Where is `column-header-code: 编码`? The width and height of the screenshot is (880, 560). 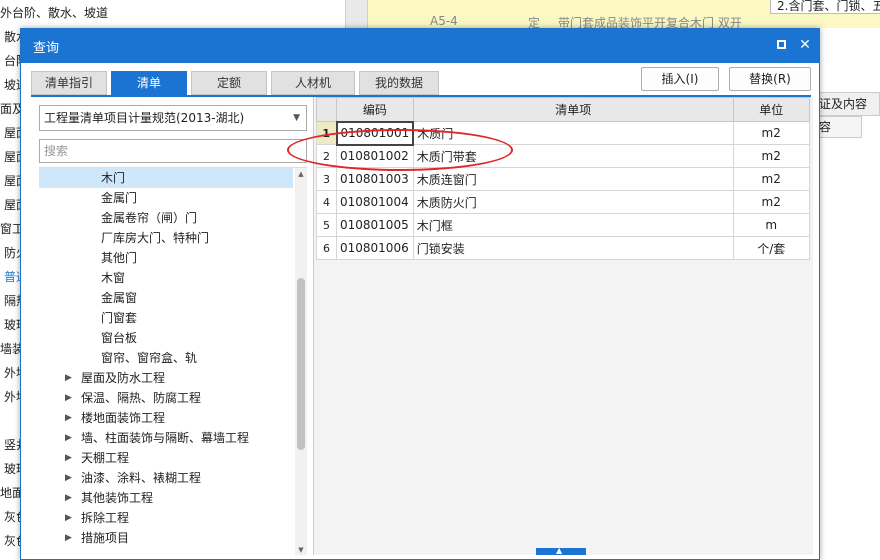
column-header-code: 编码 is located at coordinates (375, 109).